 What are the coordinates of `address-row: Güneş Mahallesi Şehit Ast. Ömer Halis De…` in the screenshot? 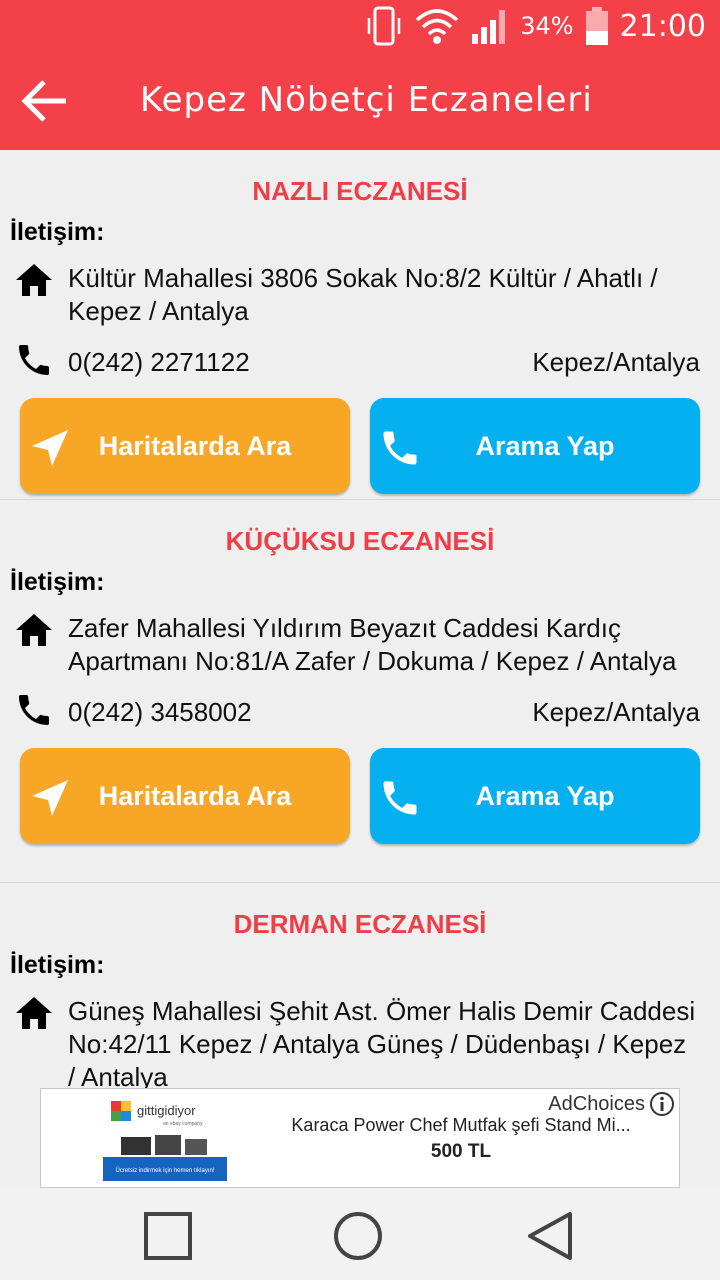 It's located at (360, 1044).